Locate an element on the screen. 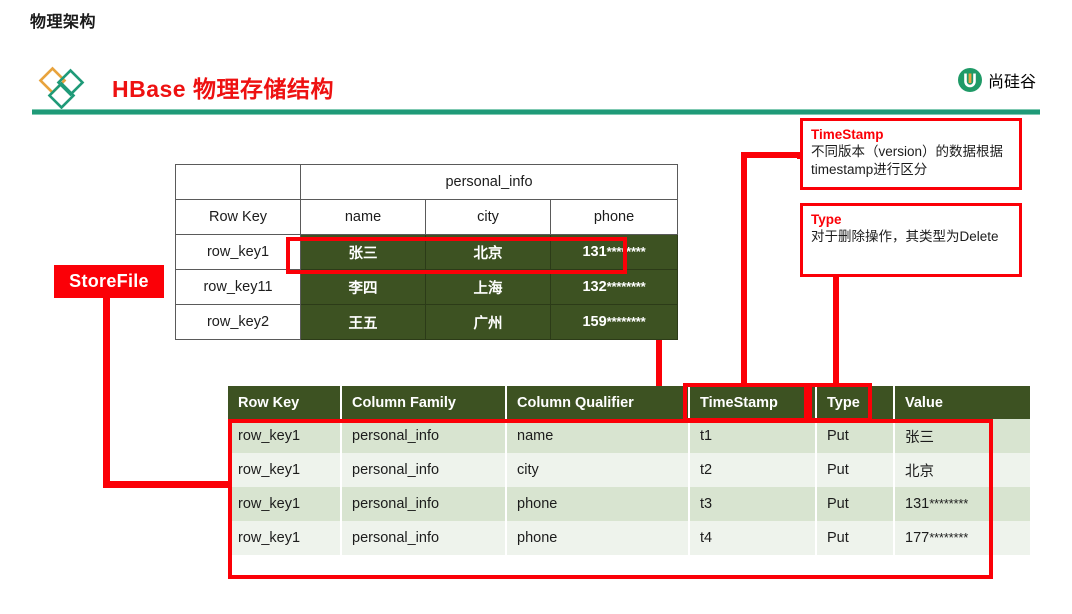 This screenshot has height=614, width=1072. corner-blank-cell is located at coordinates (238, 182).